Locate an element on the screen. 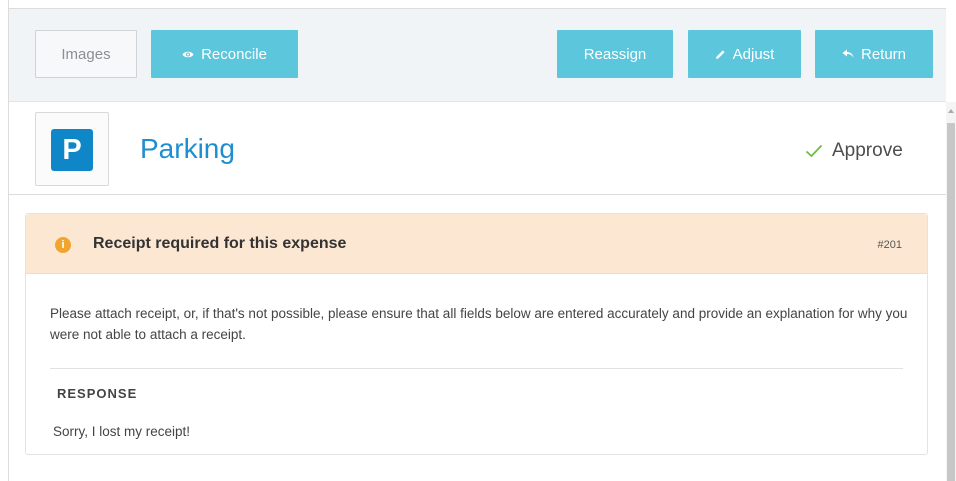  adjust-button-label: Adjust is located at coordinates (753, 54).